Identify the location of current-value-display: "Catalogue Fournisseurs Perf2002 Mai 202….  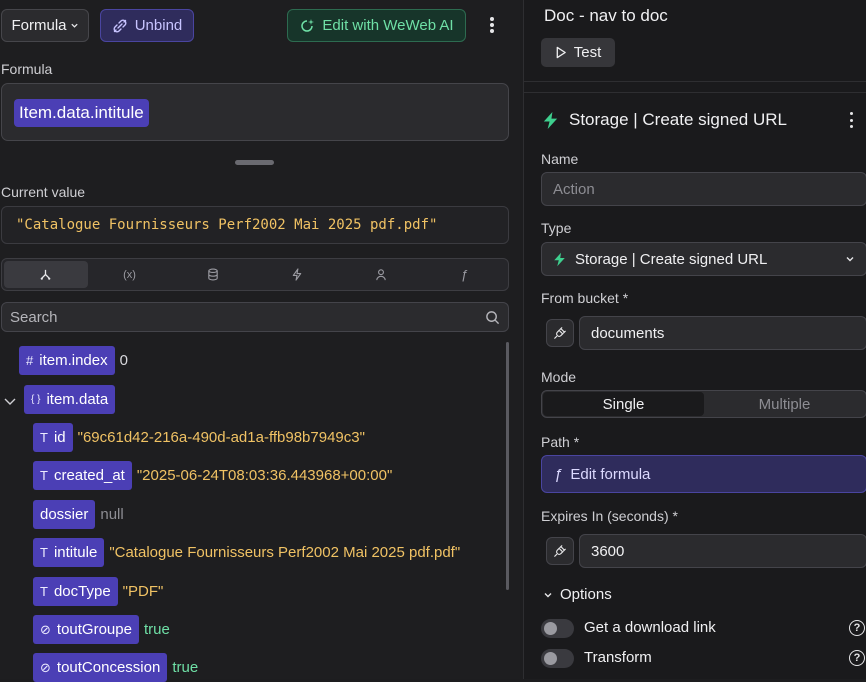
(255, 225).